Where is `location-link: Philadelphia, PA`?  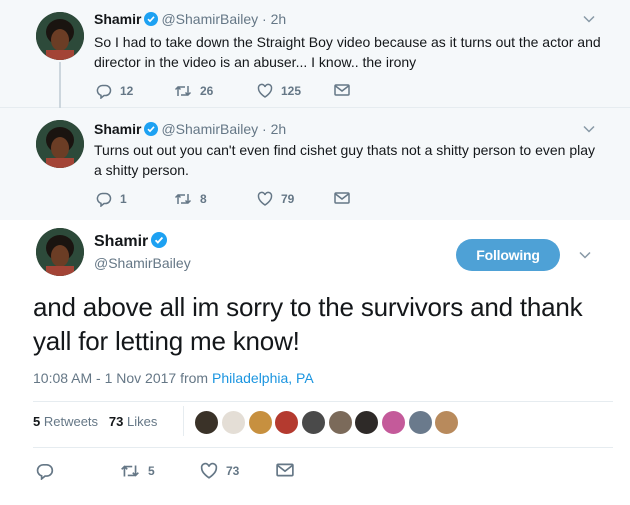
location-link: Philadelphia, PA is located at coordinates (263, 378).